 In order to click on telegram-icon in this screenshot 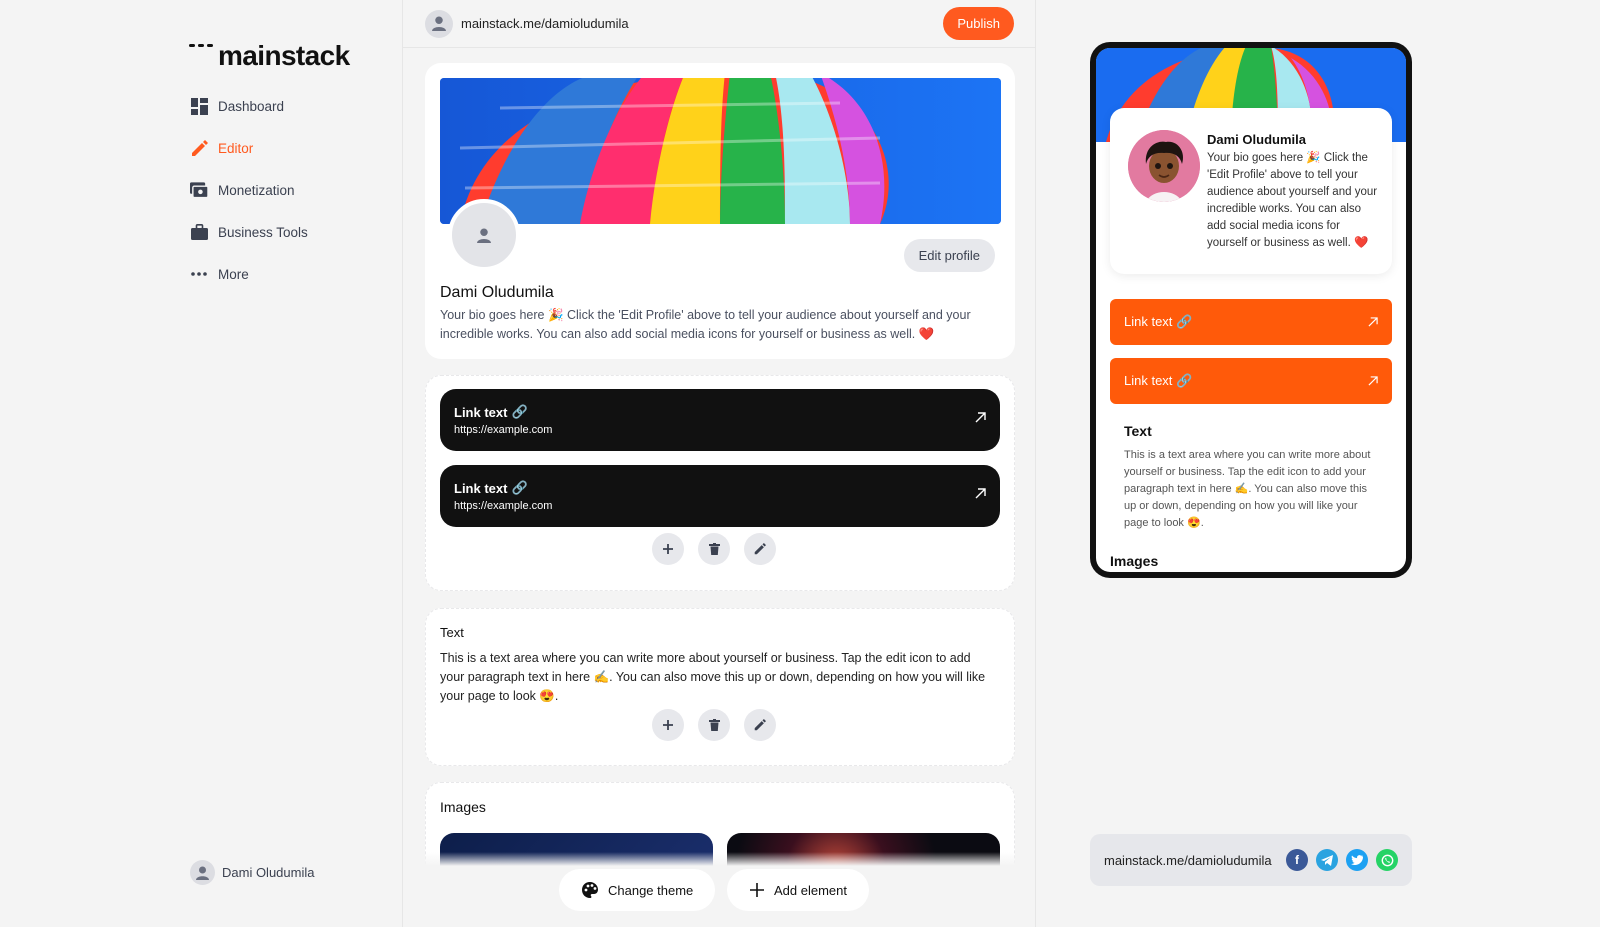, I will do `click(1327, 860)`.